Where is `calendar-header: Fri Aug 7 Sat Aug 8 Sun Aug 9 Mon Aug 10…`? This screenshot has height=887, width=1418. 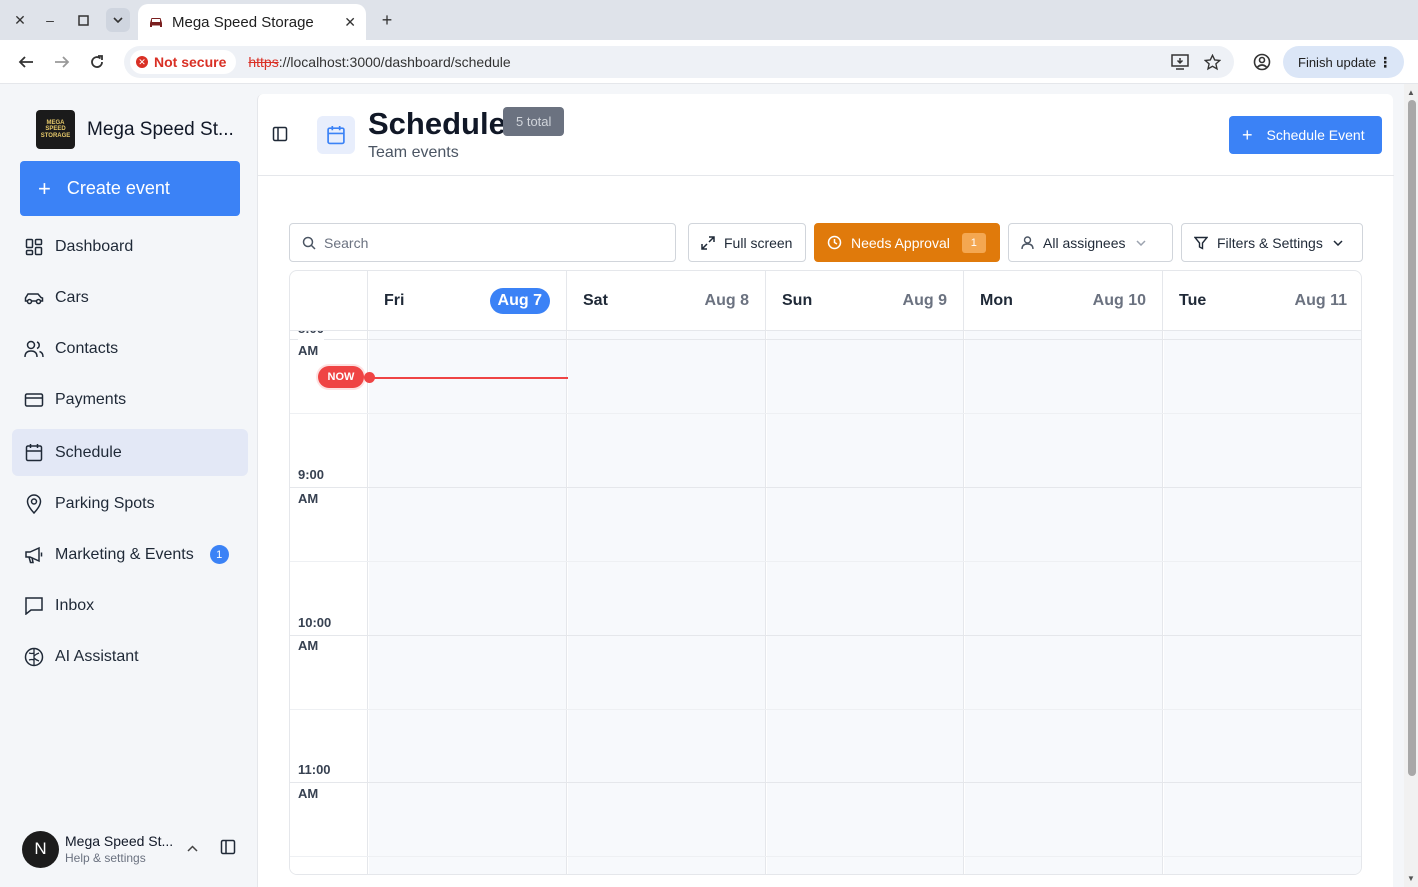 calendar-header: Fri Aug 7 Sat Aug 8 Sun Aug 9 Mon Aug 10… is located at coordinates (825, 301).